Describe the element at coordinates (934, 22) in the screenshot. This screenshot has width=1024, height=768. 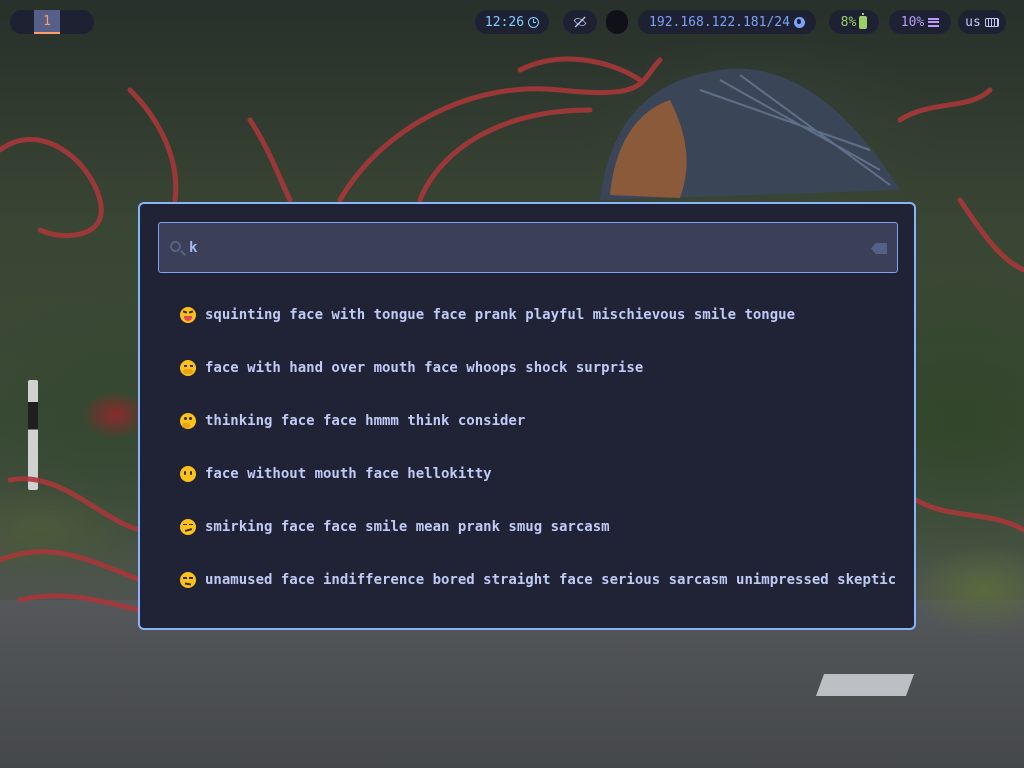
I see `cpu-icon` at that location.